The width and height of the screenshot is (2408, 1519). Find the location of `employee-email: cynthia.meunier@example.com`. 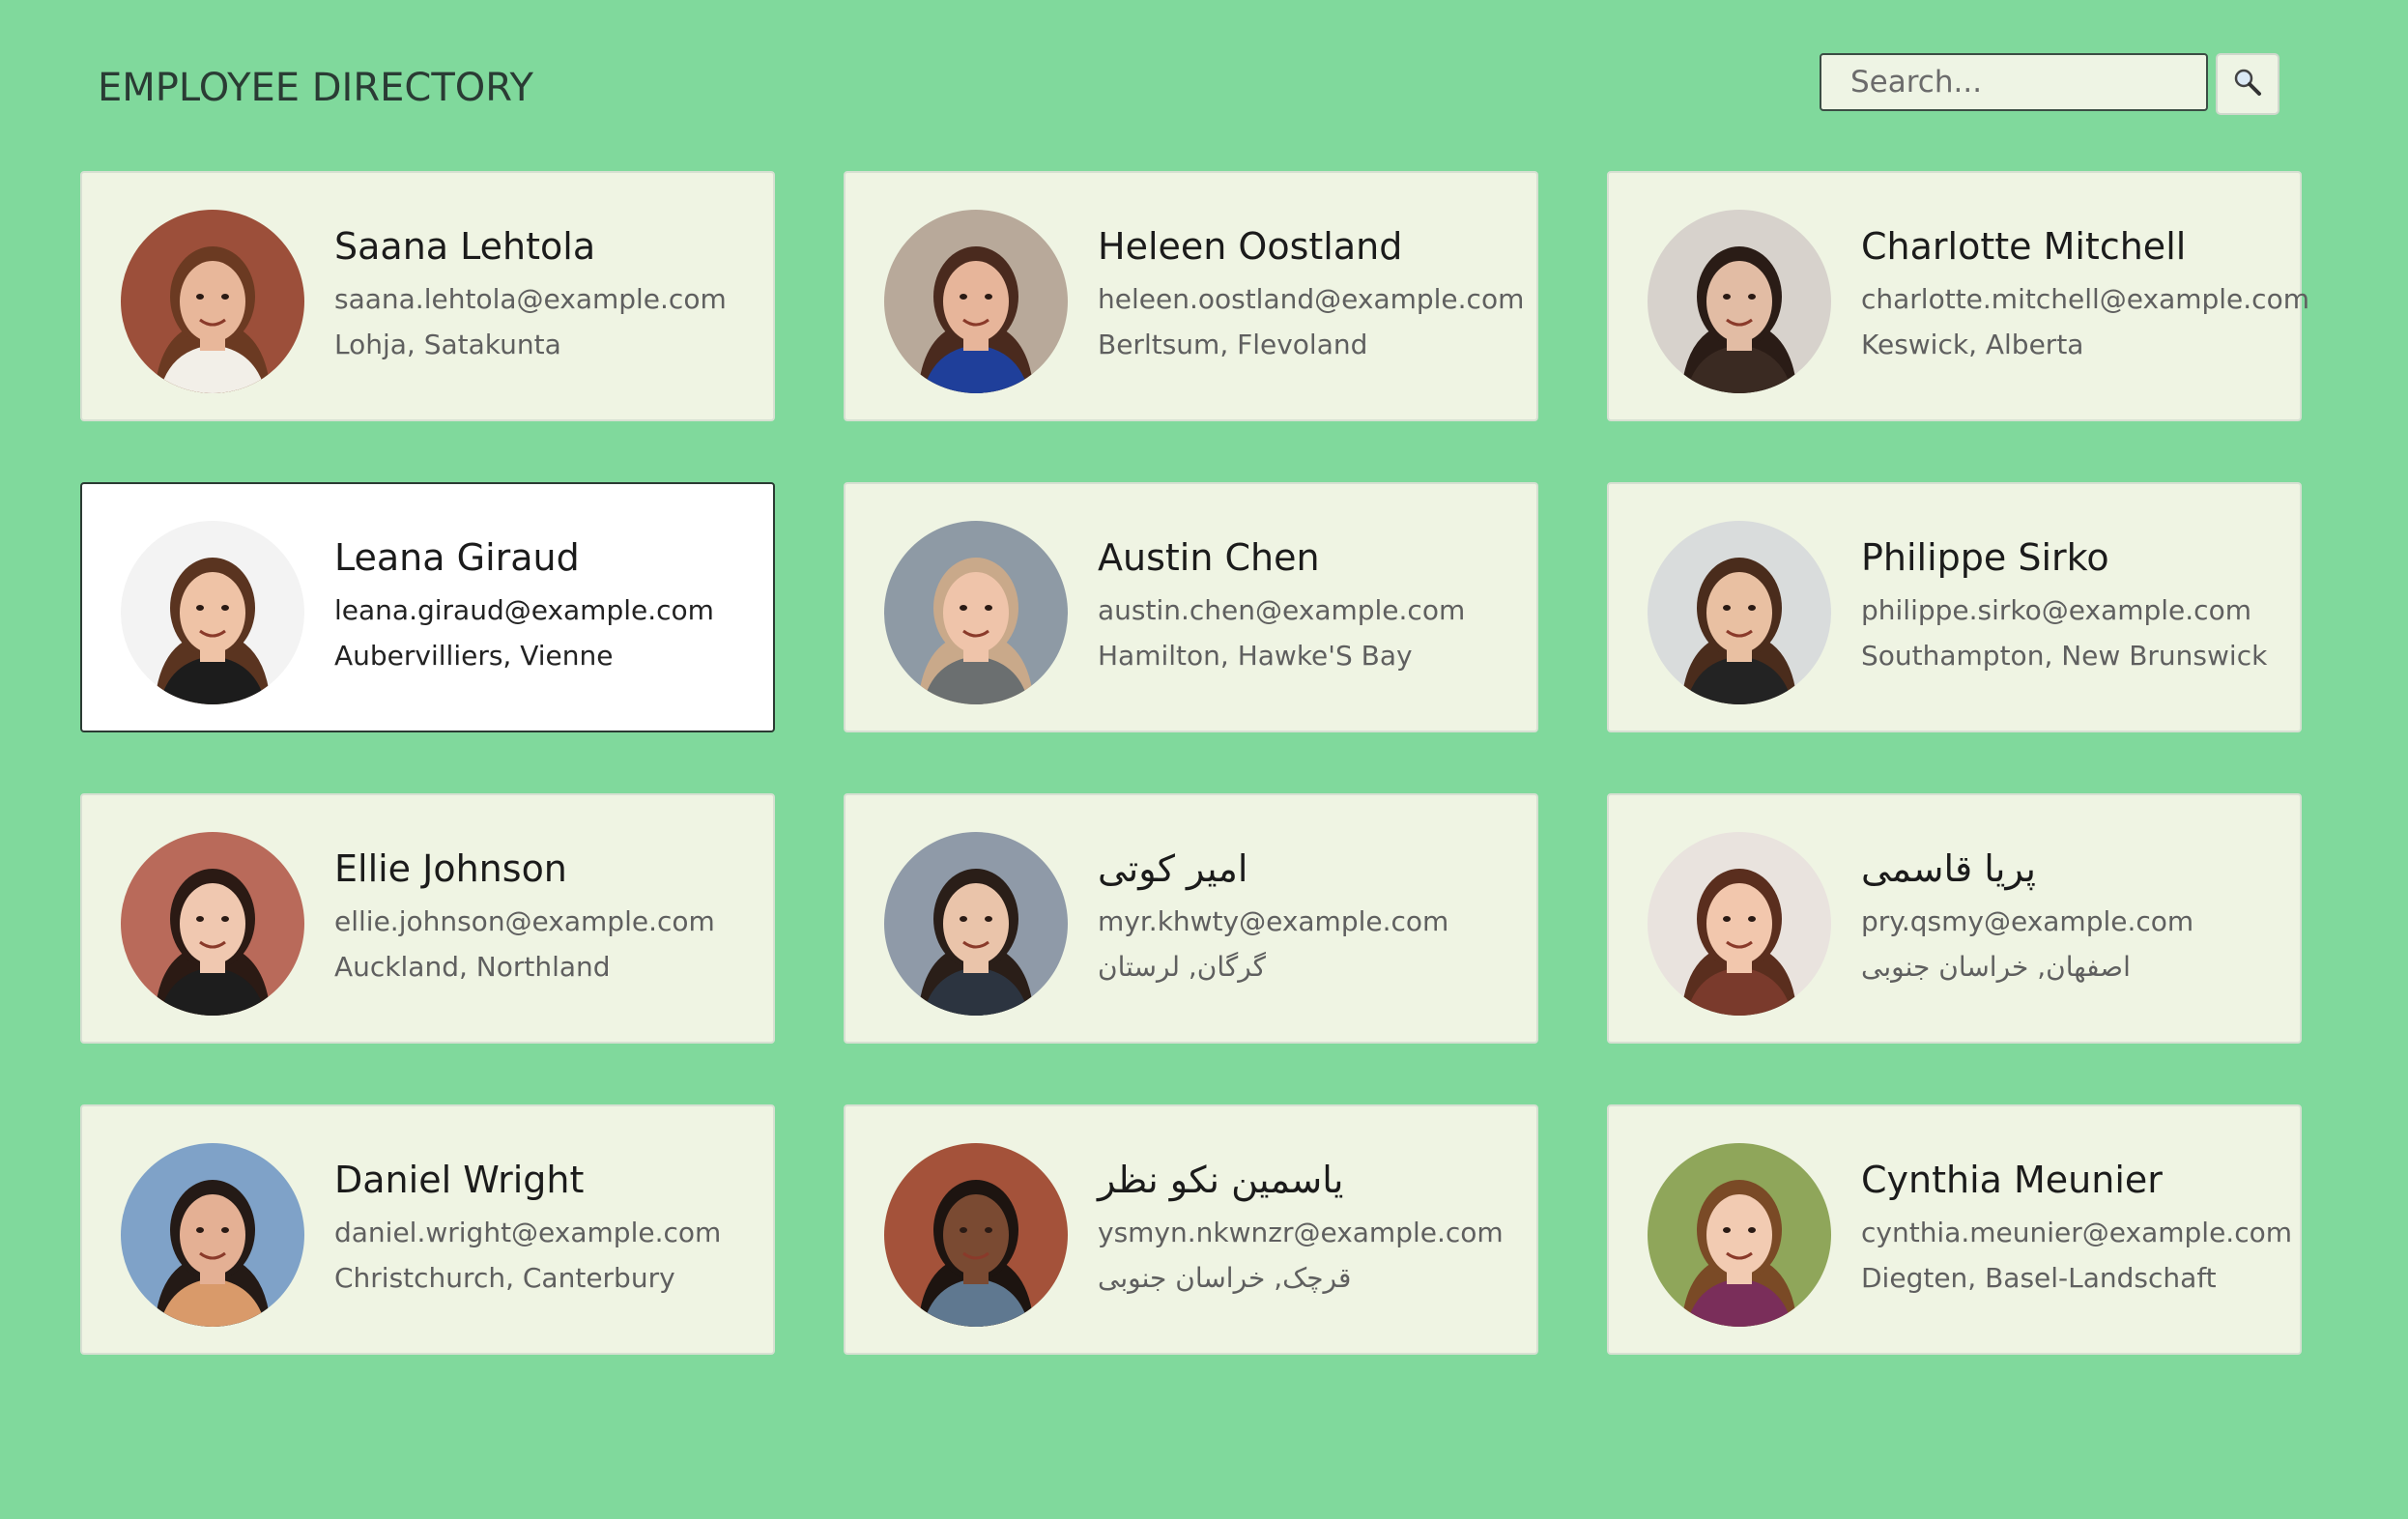

employee-email: cynthia.meunier@example.com is located at coordinates (2077, 1232).